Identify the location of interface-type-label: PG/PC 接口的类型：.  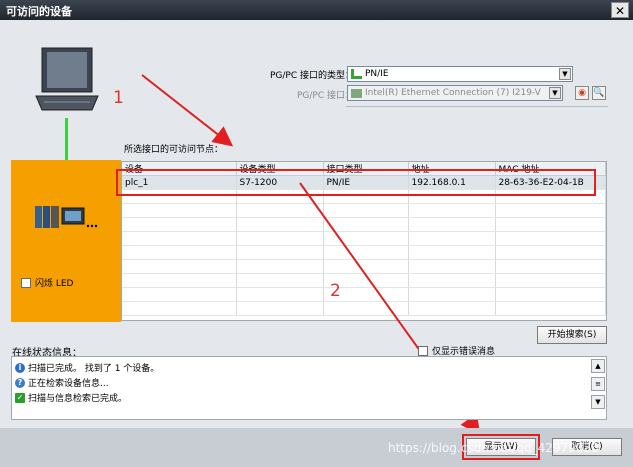
(311, 76).